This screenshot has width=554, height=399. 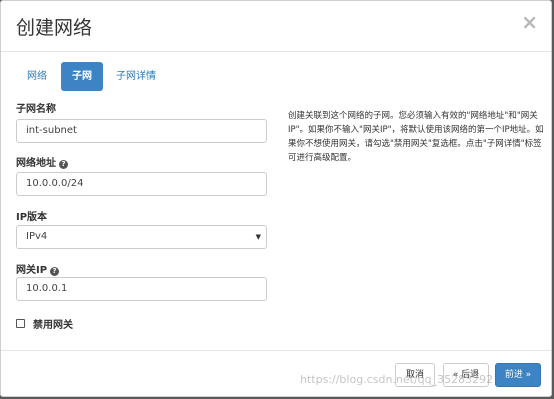 What do you see at coordinates (141, 184) in the screenshot?
I see `network-address-input: 10.0.0.0/24` at bounding box center [141, 184].